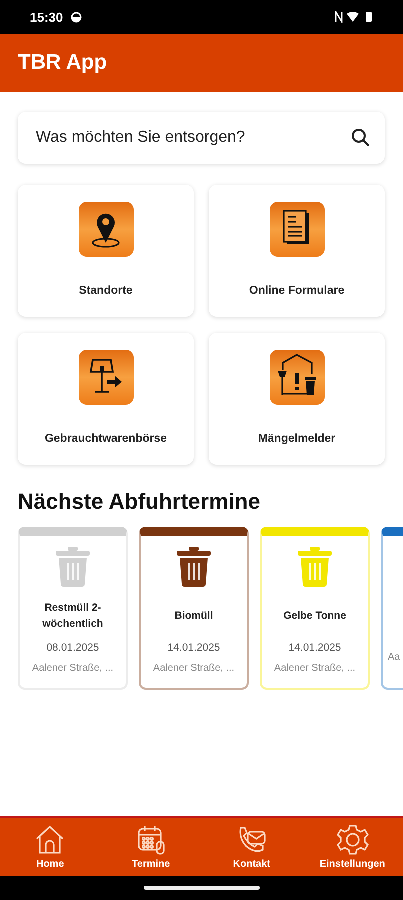  I want to click on section-title: Nächste Abfuhrtermine, so click(140, 502).